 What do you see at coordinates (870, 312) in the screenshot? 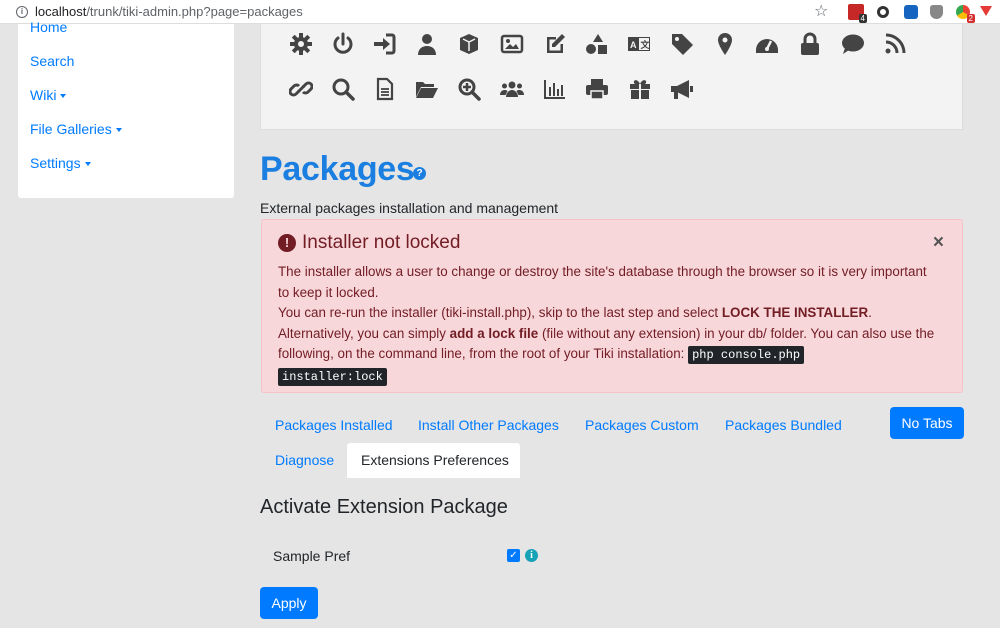
I see `alert-line2-post: .` at bounding box center [870, 312].